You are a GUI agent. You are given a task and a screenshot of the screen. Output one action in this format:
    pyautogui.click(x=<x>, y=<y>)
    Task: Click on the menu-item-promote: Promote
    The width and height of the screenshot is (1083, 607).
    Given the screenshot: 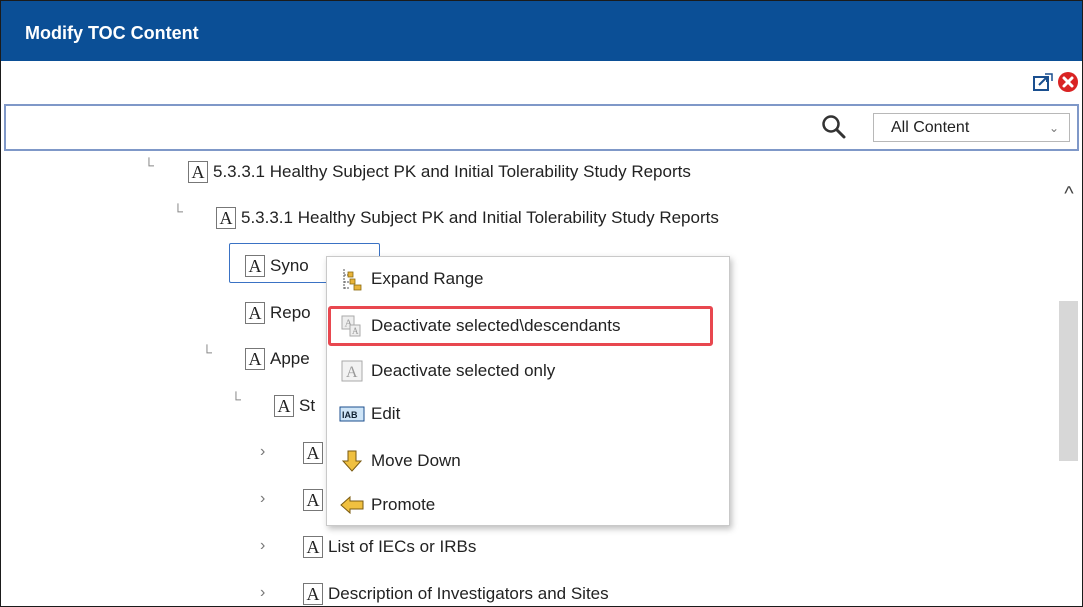 What is the action you would take?
    pyautogui.click(x=387, y=505)
    